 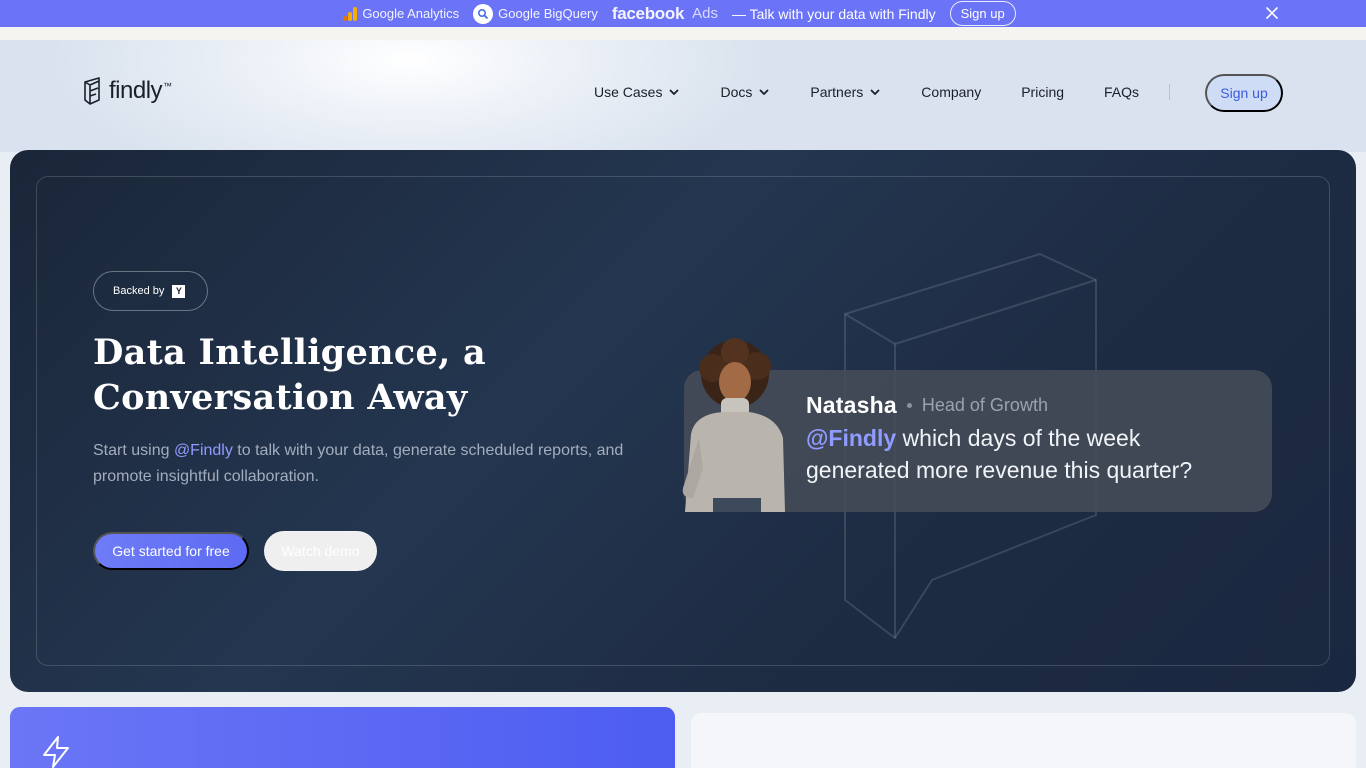 I want to click on close-icon, so click(x=1272, y=13).